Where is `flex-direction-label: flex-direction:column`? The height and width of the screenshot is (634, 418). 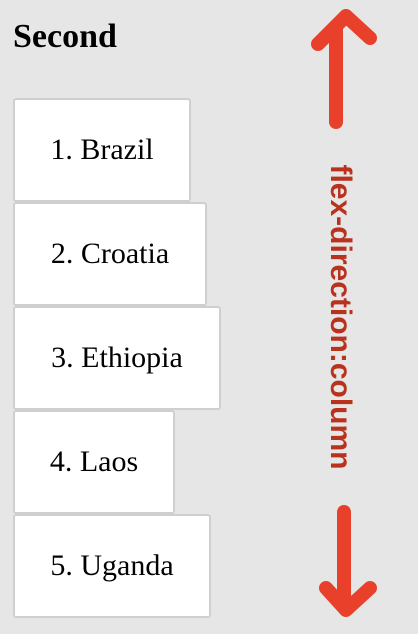
flex-direction-label: flex-direction:column is located at coordinates (340, 317).